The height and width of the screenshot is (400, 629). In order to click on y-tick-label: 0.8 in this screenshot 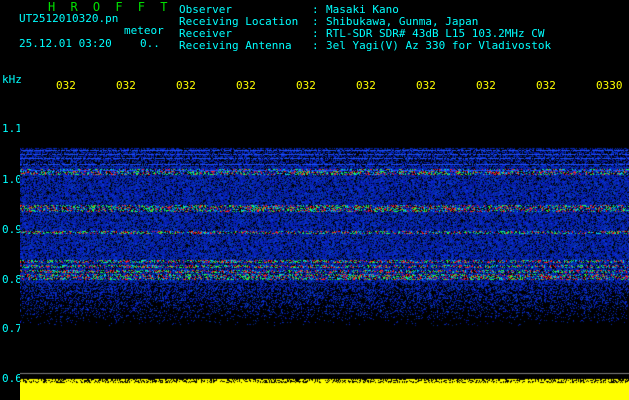, I will do `click(12, 279)`.